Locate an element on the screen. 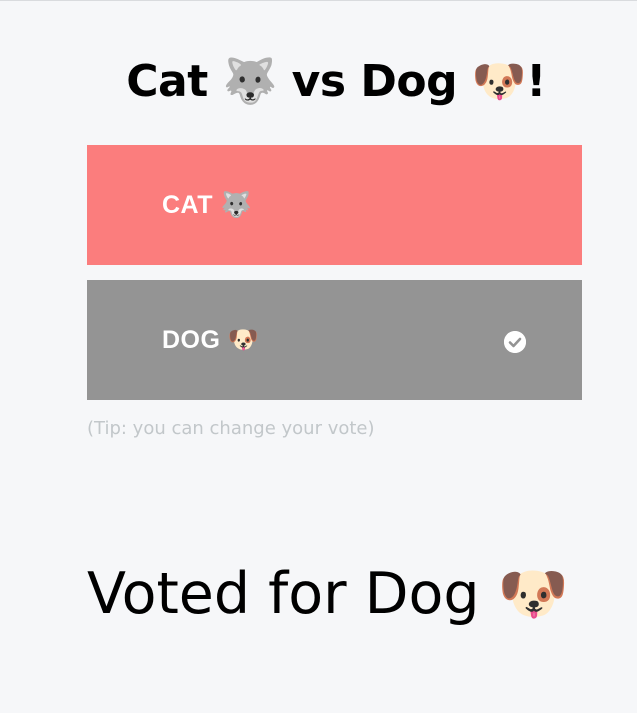 This screenshot has width=637, height=713. vote-cat-label: CAT 🐺 is located at coordinates (207, 205).